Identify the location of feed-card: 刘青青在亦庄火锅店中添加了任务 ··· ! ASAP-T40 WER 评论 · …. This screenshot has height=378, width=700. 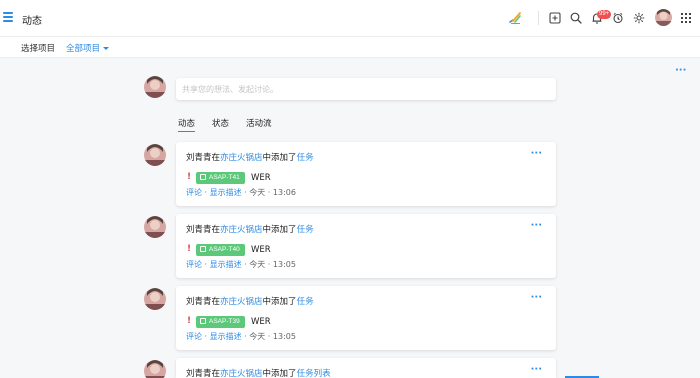
(366, 246).